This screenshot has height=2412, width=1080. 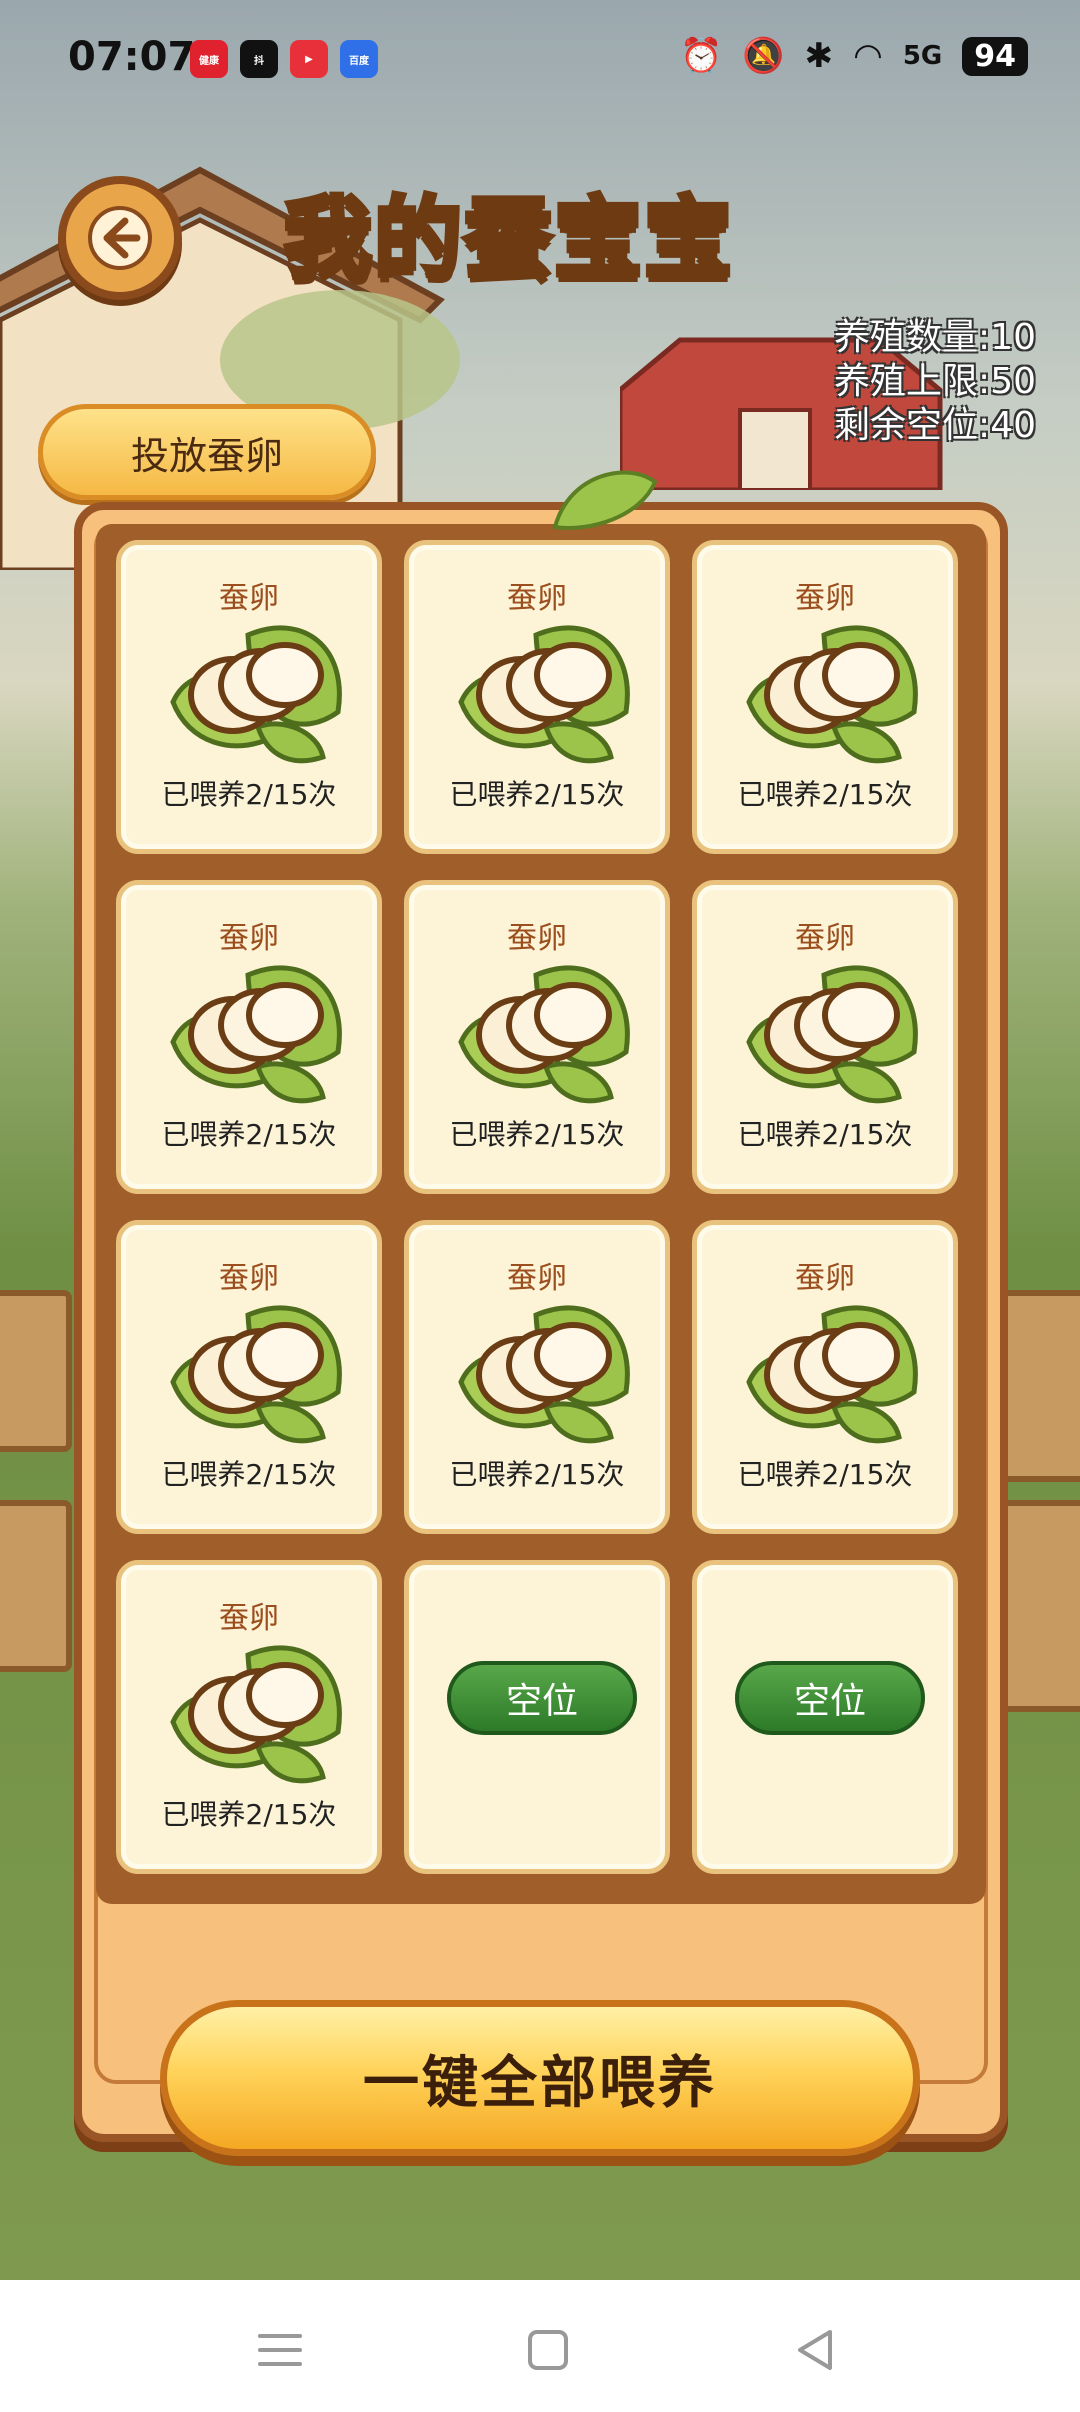 I want to click on battery-indicator: 94, so click(x=995, y=56).